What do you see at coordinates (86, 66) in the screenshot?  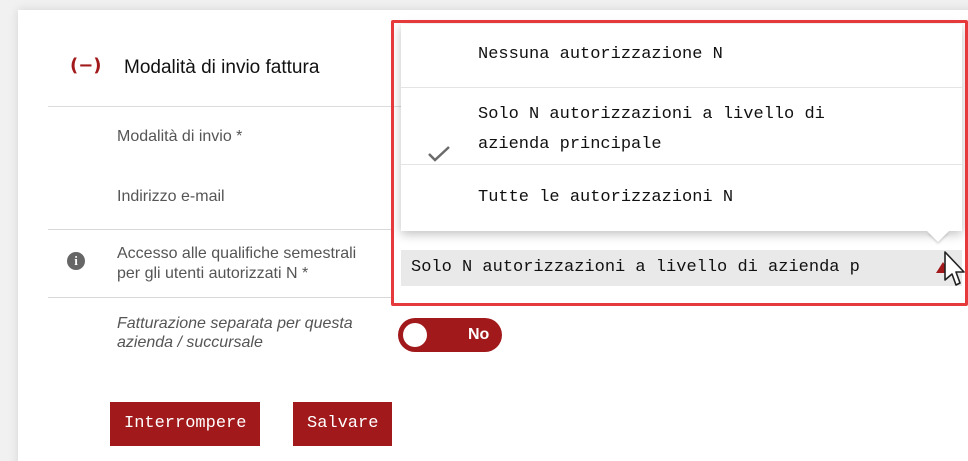 I see `collapse-icon: (−)` at bounding box center [86, 66].